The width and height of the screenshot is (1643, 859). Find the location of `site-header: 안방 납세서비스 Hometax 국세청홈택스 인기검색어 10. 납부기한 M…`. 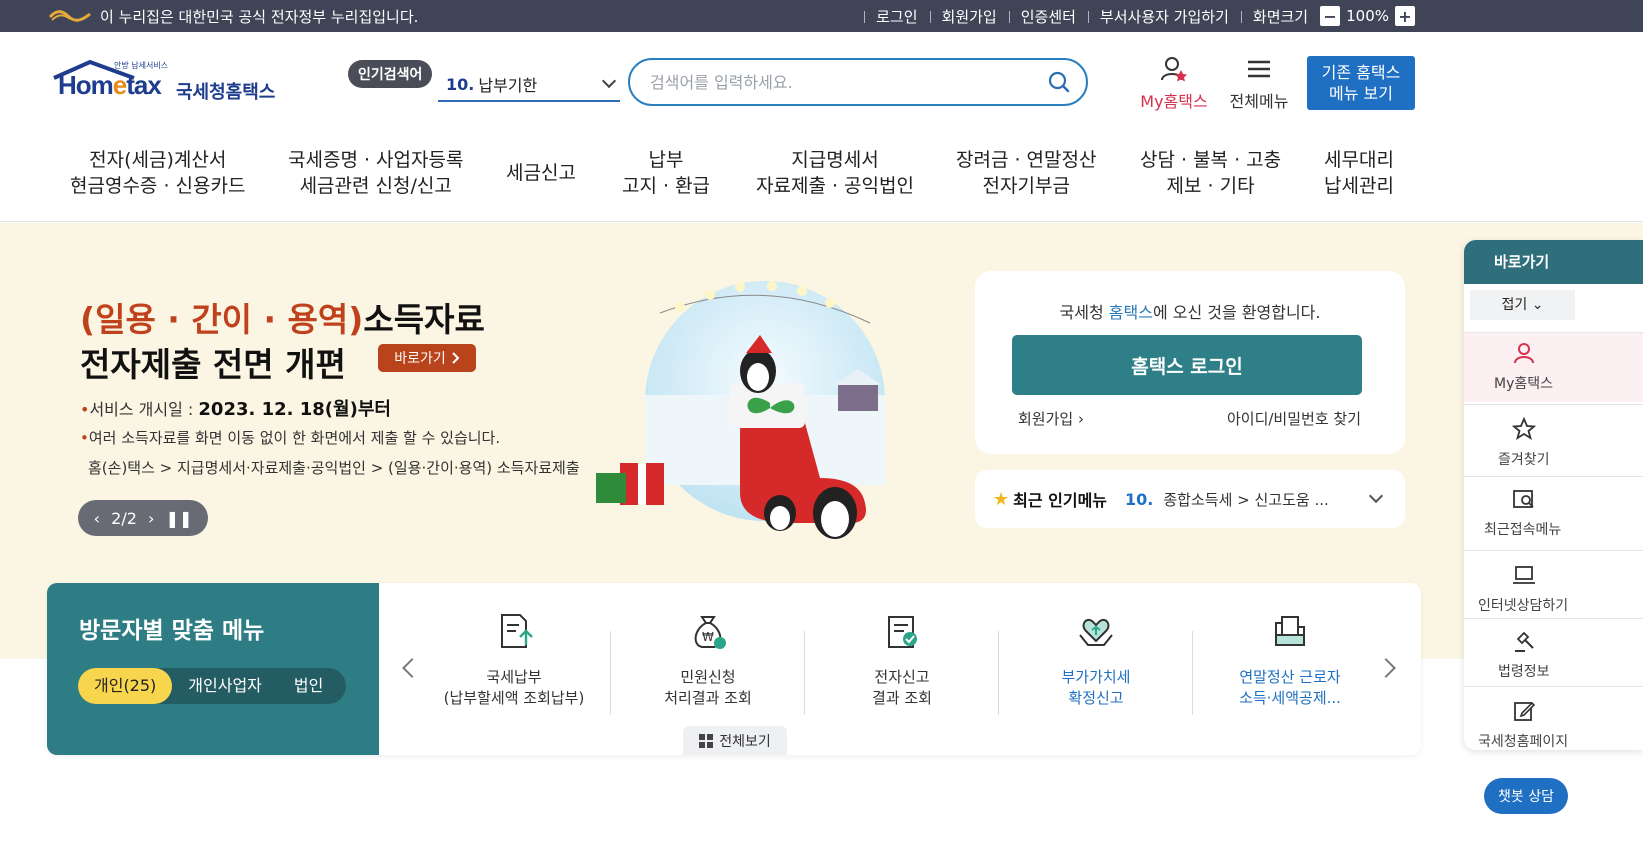

site-header: 안방 납세서비스 Hometax 국세청홈택스 인기검색어 10. 납부기한 M… is located at coordinates (821, 79).